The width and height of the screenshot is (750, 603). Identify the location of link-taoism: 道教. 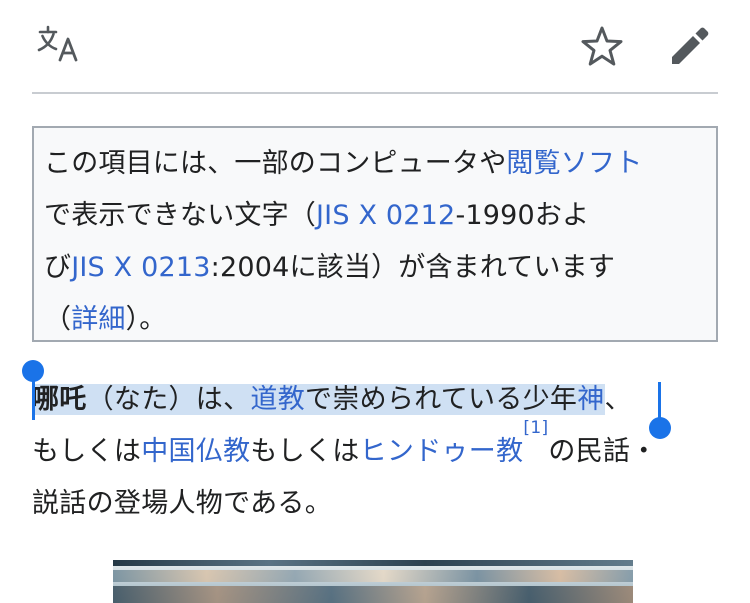
(277, 399).